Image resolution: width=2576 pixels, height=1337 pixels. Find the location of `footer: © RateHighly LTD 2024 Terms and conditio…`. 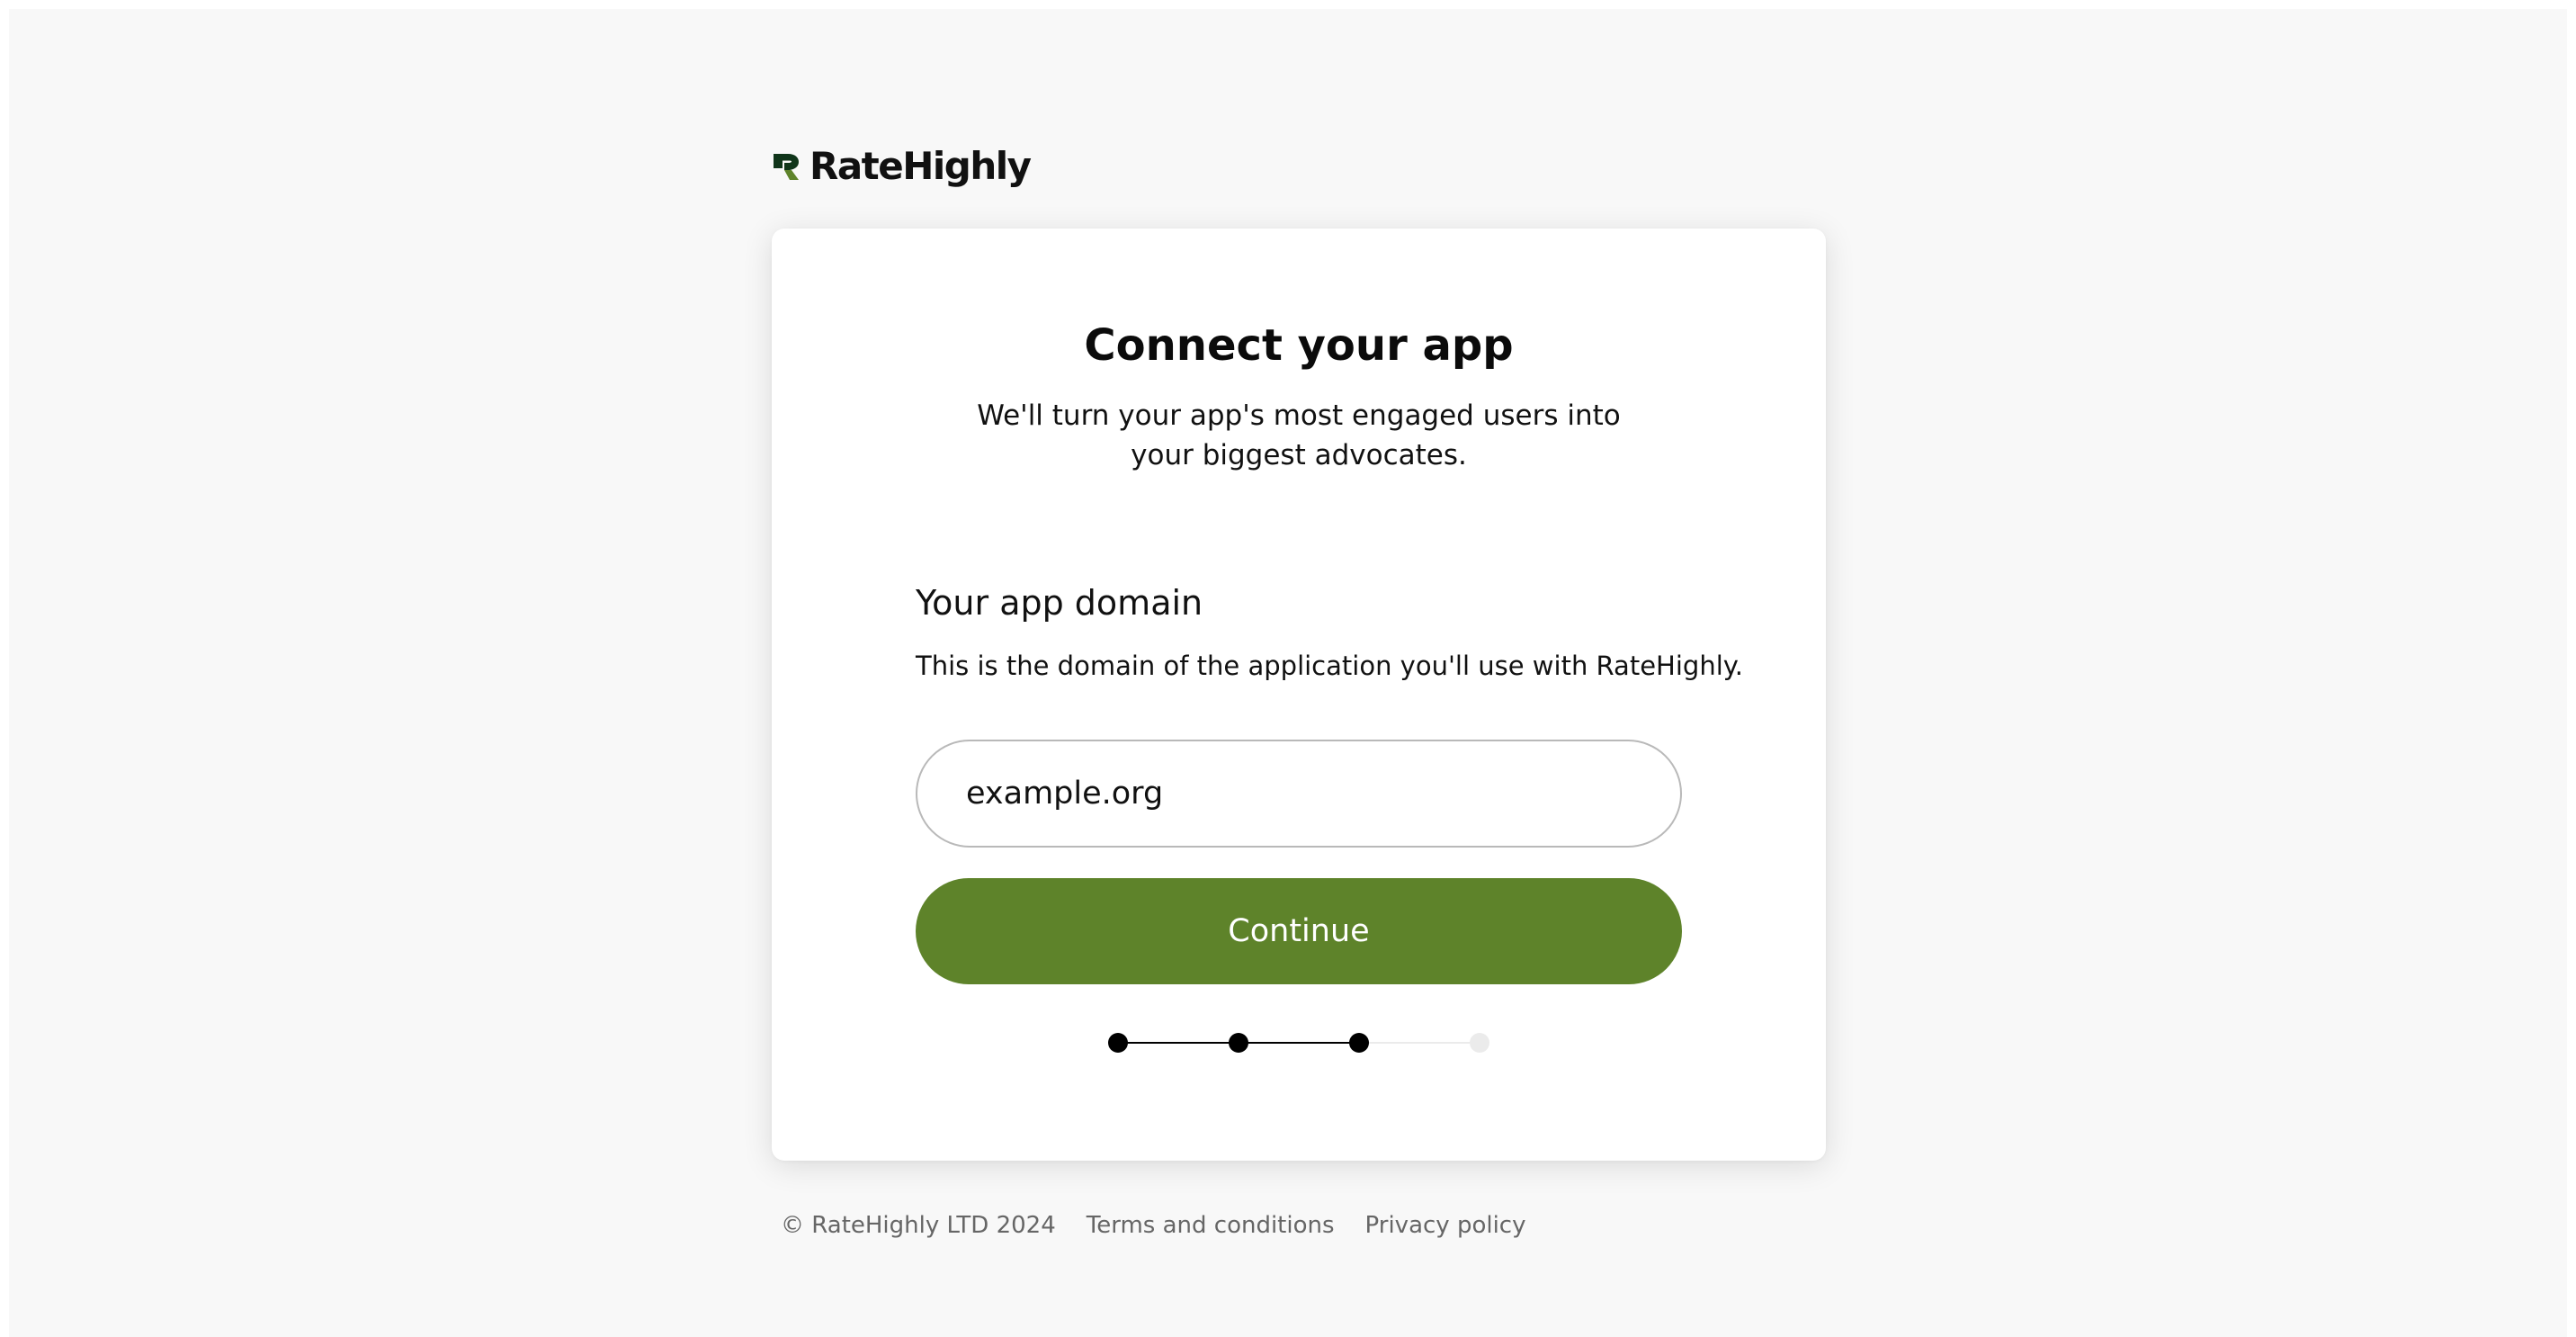

footer: © RateHighly LTD 2024 Terms and conditio… is located at coordinates (1153, 1225).